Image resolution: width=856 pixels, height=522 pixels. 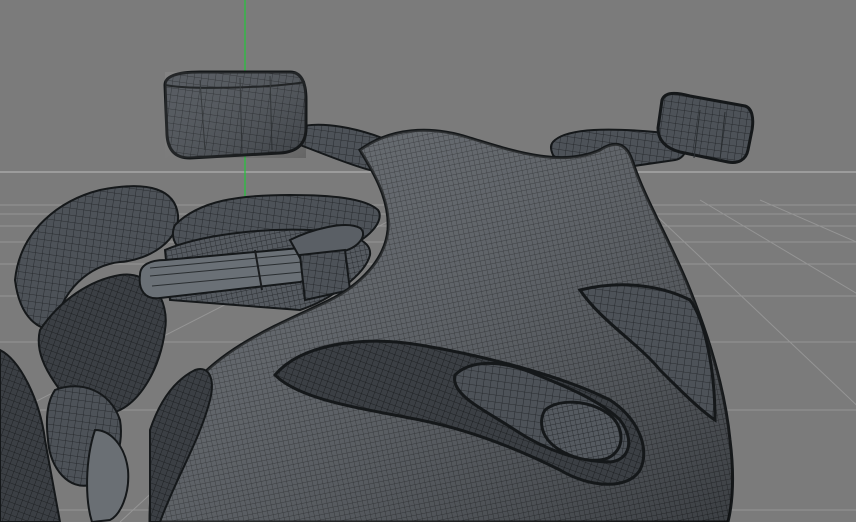 I want to click on left-mirror, so click(x=235, y=115).